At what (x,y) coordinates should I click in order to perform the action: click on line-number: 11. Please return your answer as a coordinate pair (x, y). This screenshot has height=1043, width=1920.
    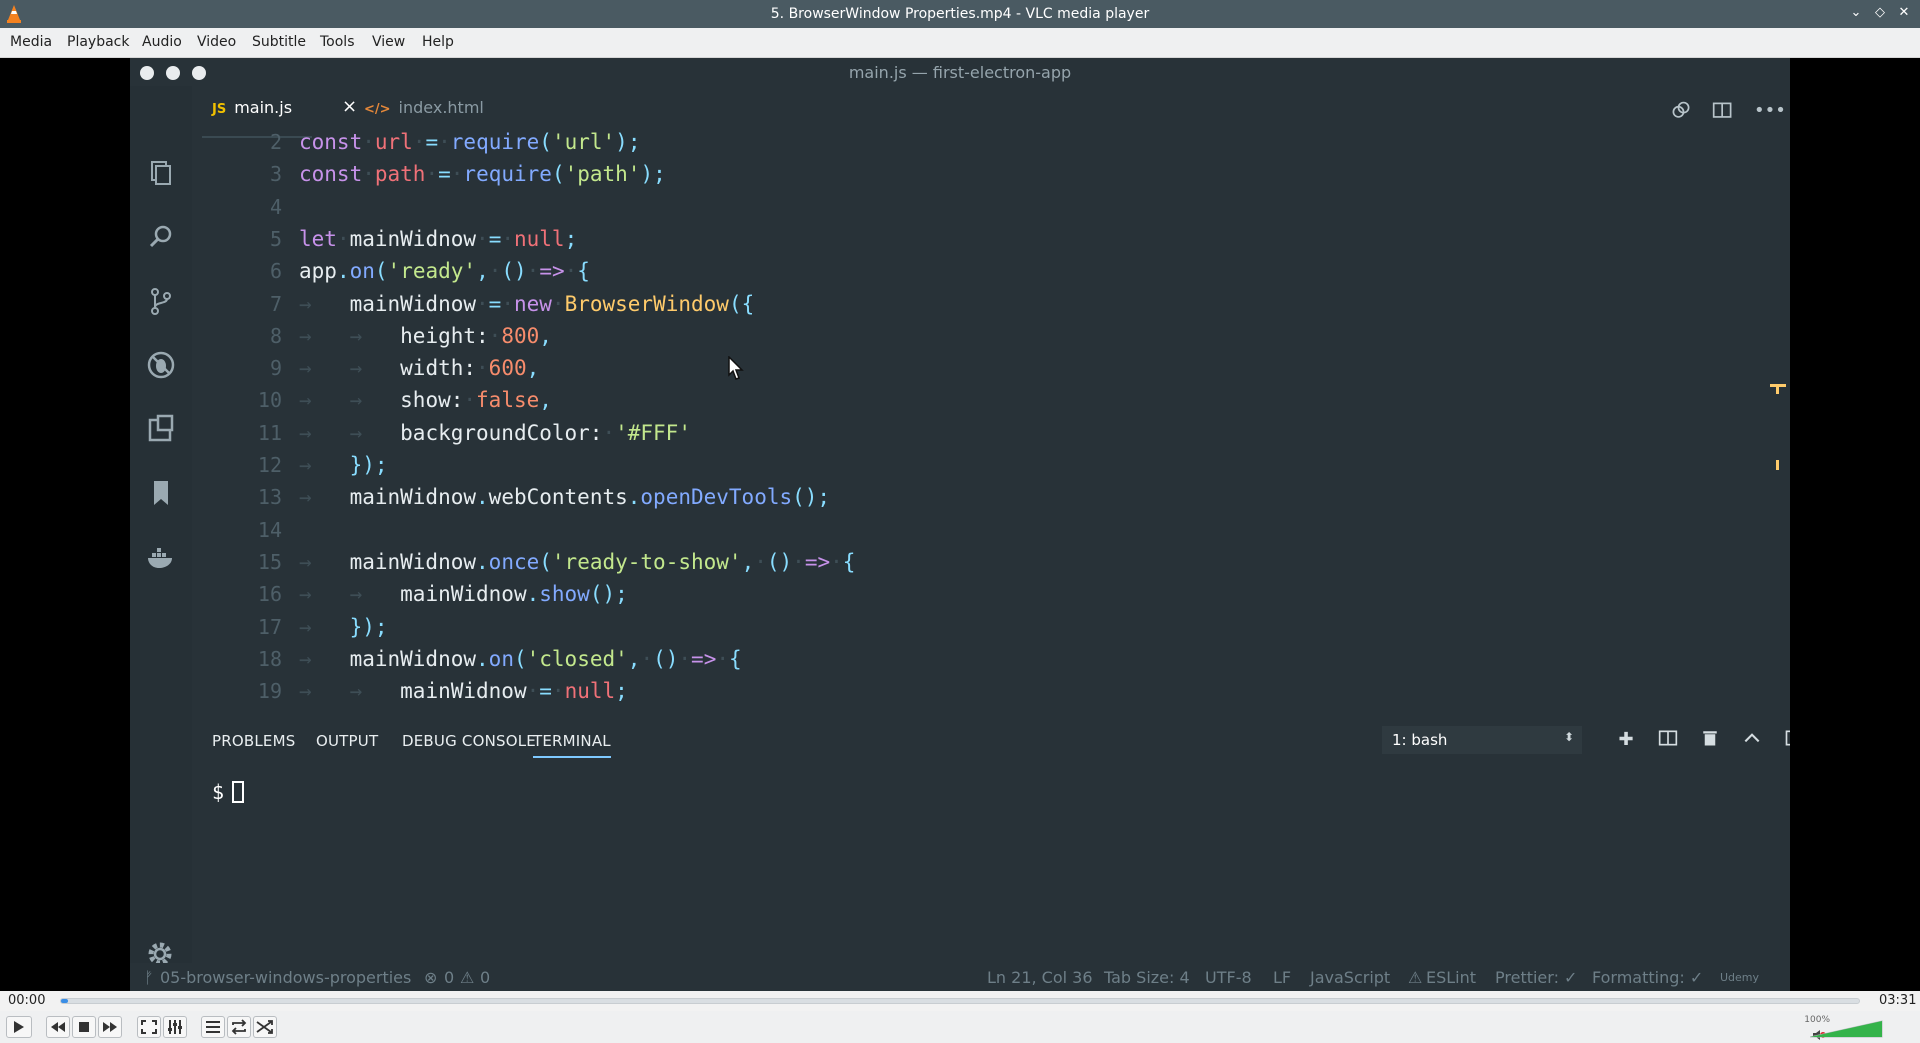
    Looking at the image, I should click on (269, 432).